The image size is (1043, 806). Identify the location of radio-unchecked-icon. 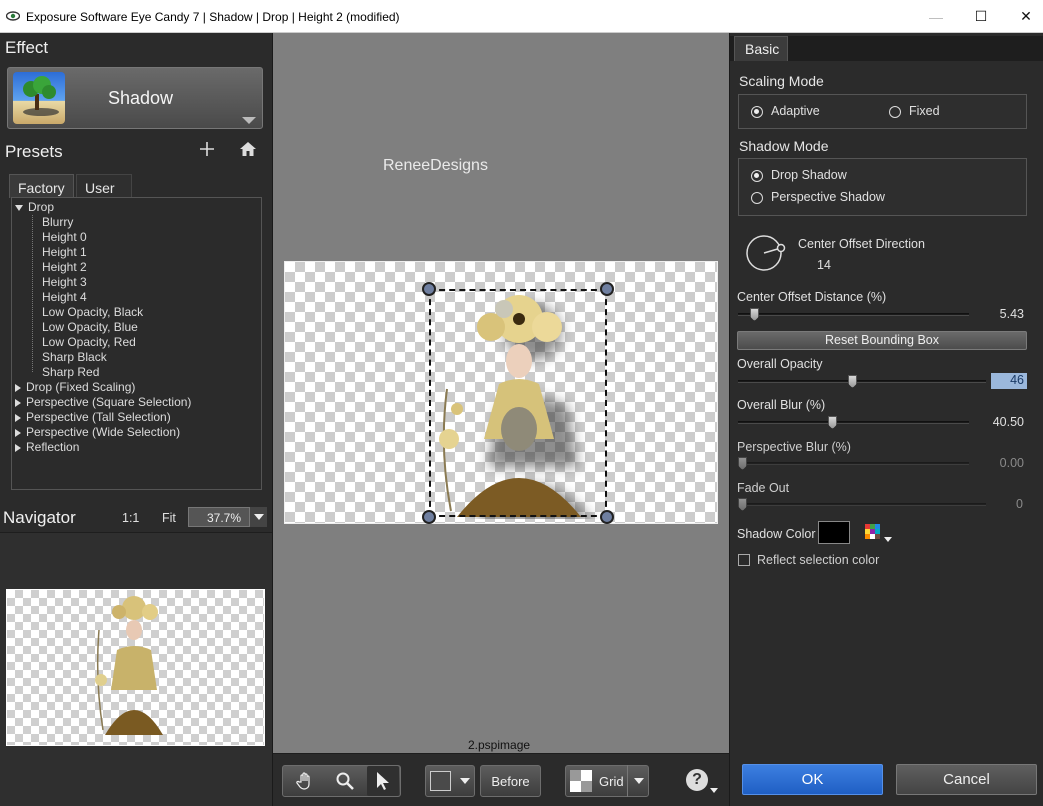
(895, 111).